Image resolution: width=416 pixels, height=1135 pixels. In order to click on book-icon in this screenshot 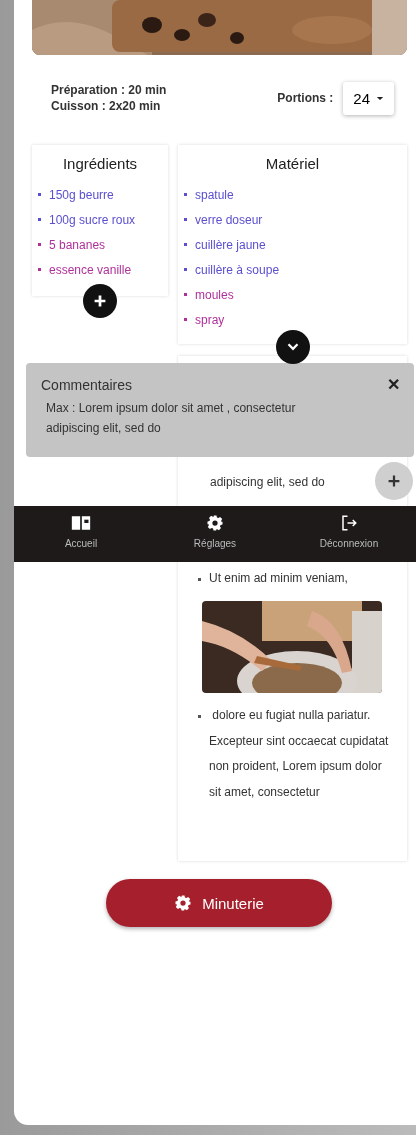, I will do `click(81, 523)`.